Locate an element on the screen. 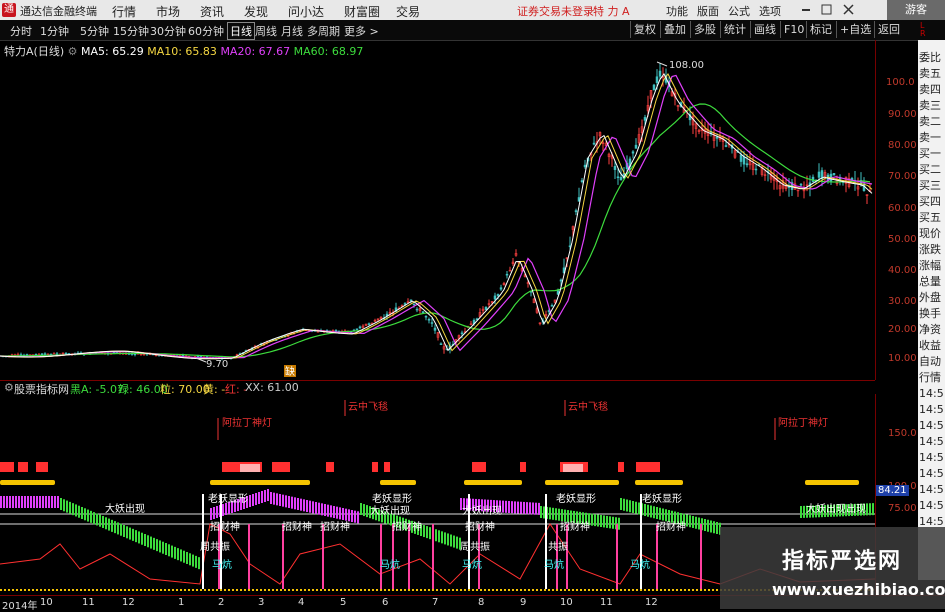 The height and width of the screenshot is (612, 945). indicator-settings-icon: ⚙ is located at coordinates (9, 387).